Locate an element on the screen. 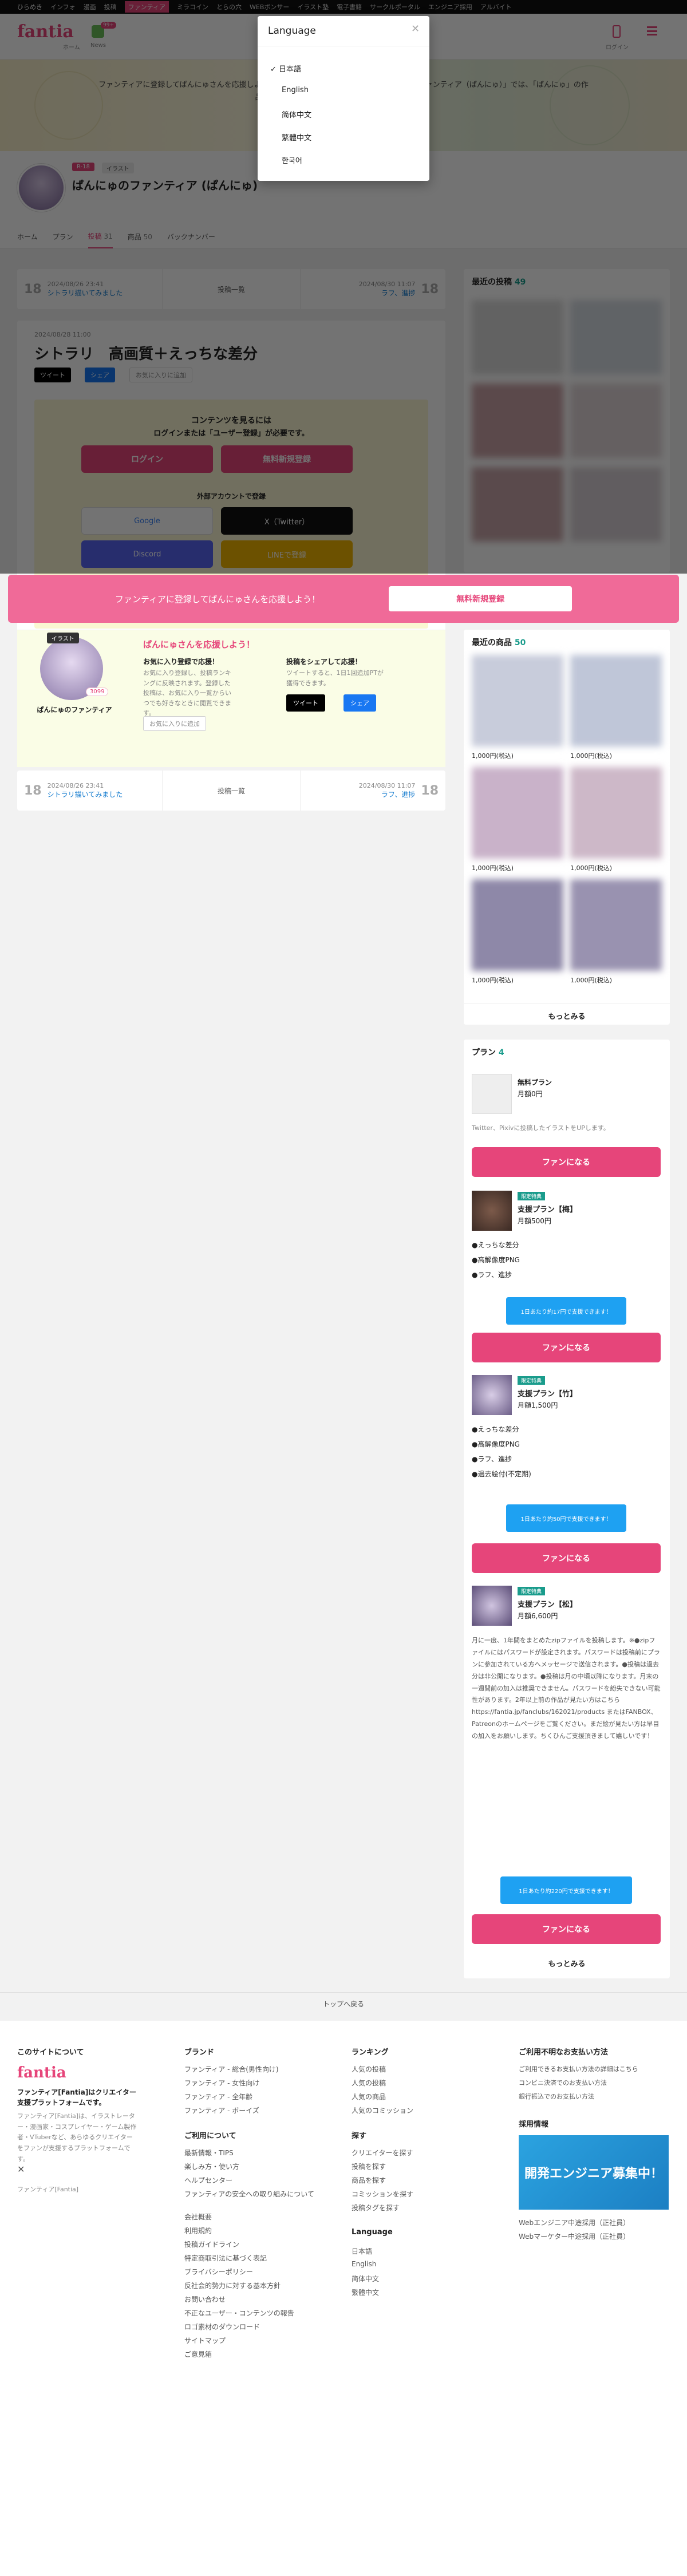 This screenshot has height=2576, width=687. language-option: English is located at coordinates (295, 90).